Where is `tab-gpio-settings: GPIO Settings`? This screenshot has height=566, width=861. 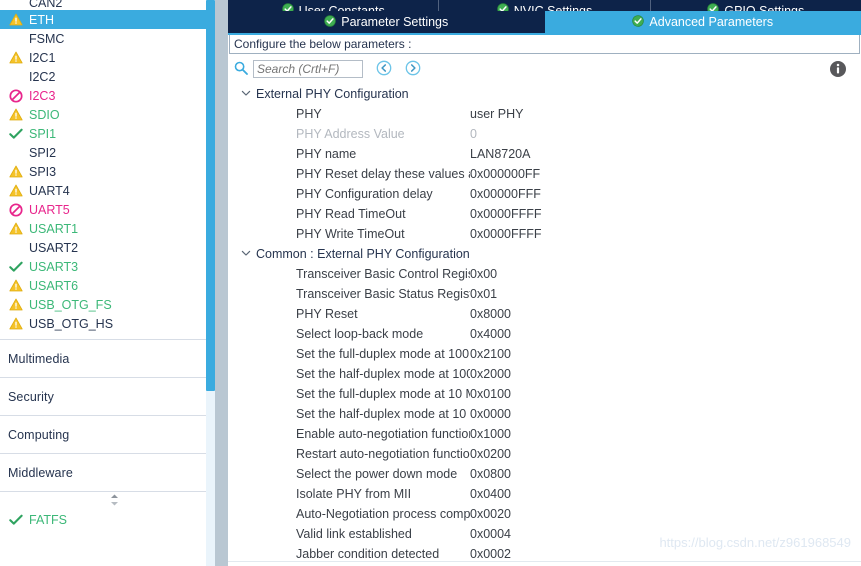 tab-gpio-settings: GPIO Settings is located at coordinates (755, 5).